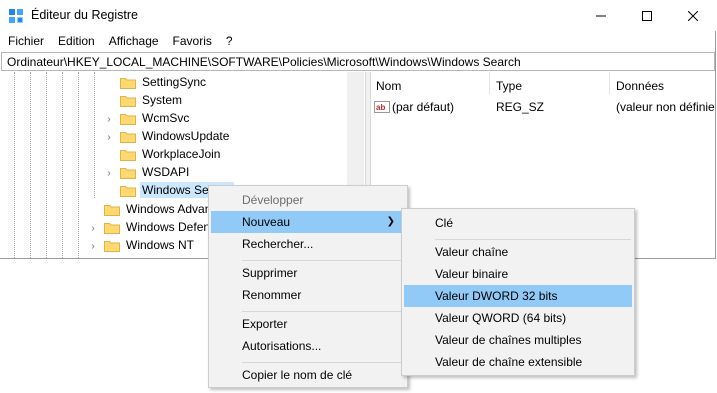 The image size is (717, 393). What do you see at coordinates (174, 82) in the screenshot?
I see `tree-item-label: SettingSync` at bounding box center [174, 82].